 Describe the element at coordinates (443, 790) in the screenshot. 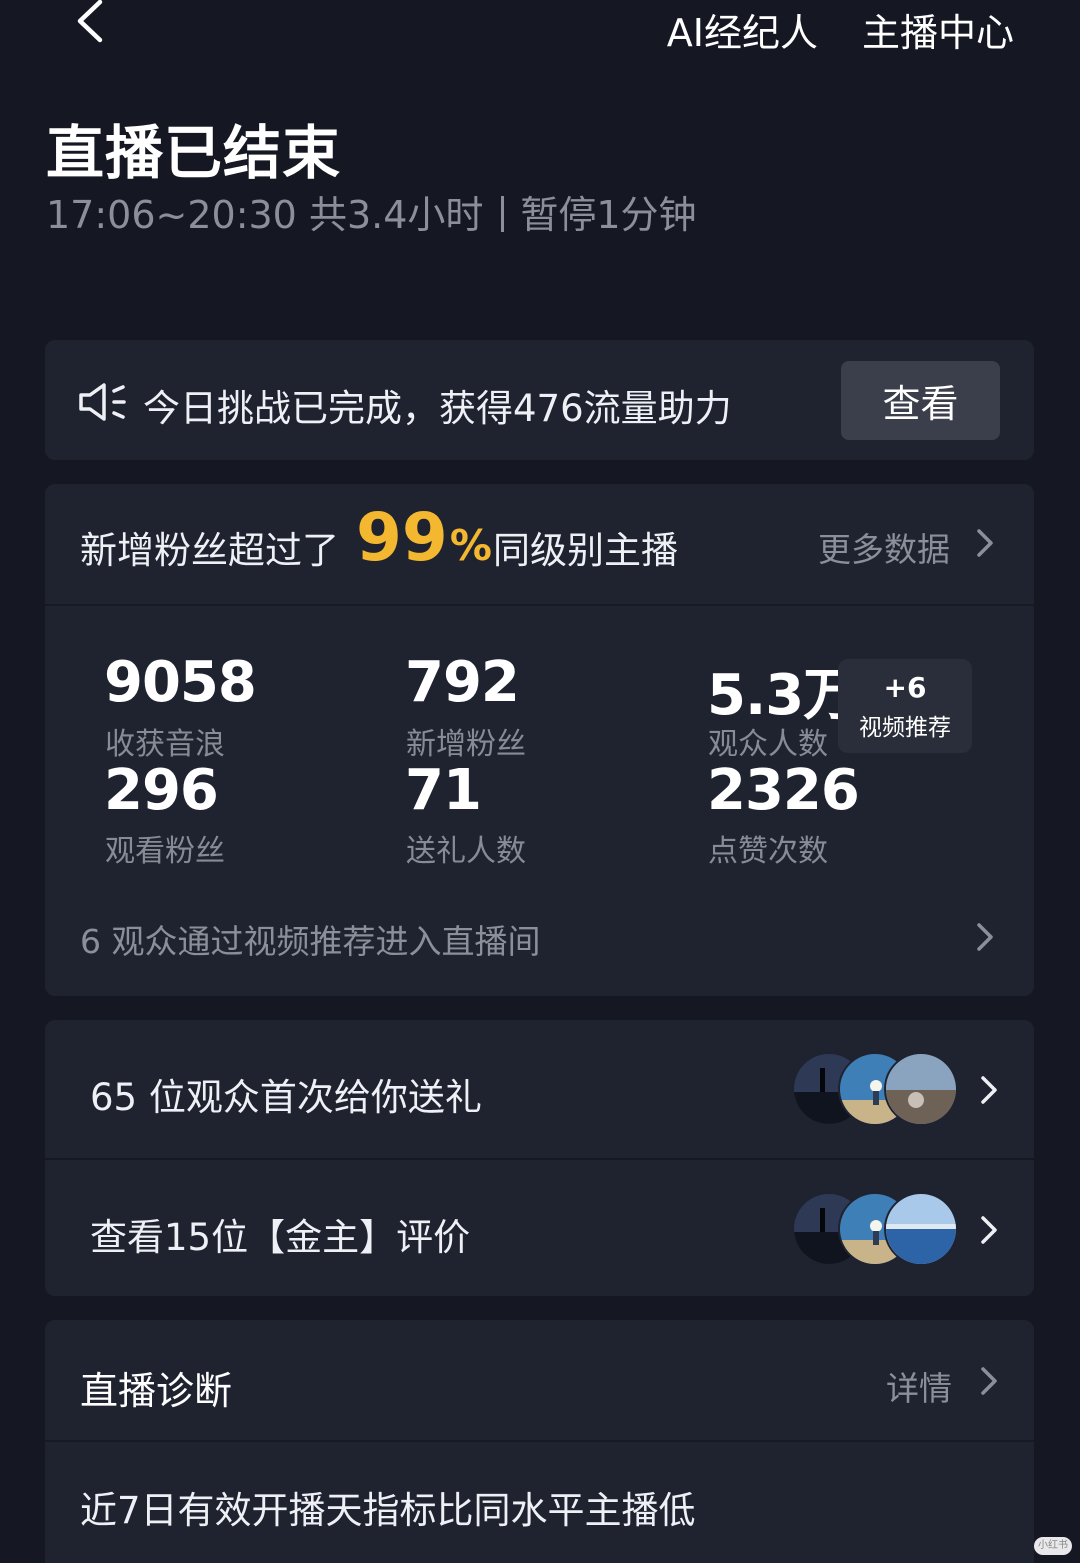

I see `stat-value-gift-givers: 71` at that location.